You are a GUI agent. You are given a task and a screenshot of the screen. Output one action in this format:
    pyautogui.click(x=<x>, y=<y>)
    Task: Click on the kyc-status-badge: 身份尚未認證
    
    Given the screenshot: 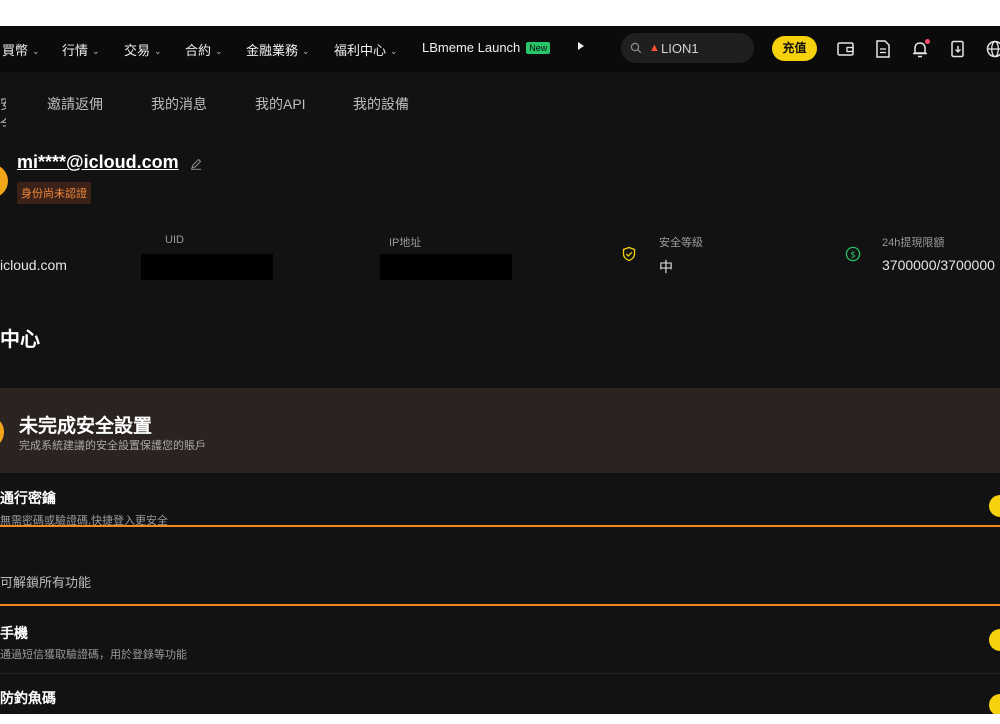 What is the action you would take?
    pyautogui.click(x=54, y=193)
    